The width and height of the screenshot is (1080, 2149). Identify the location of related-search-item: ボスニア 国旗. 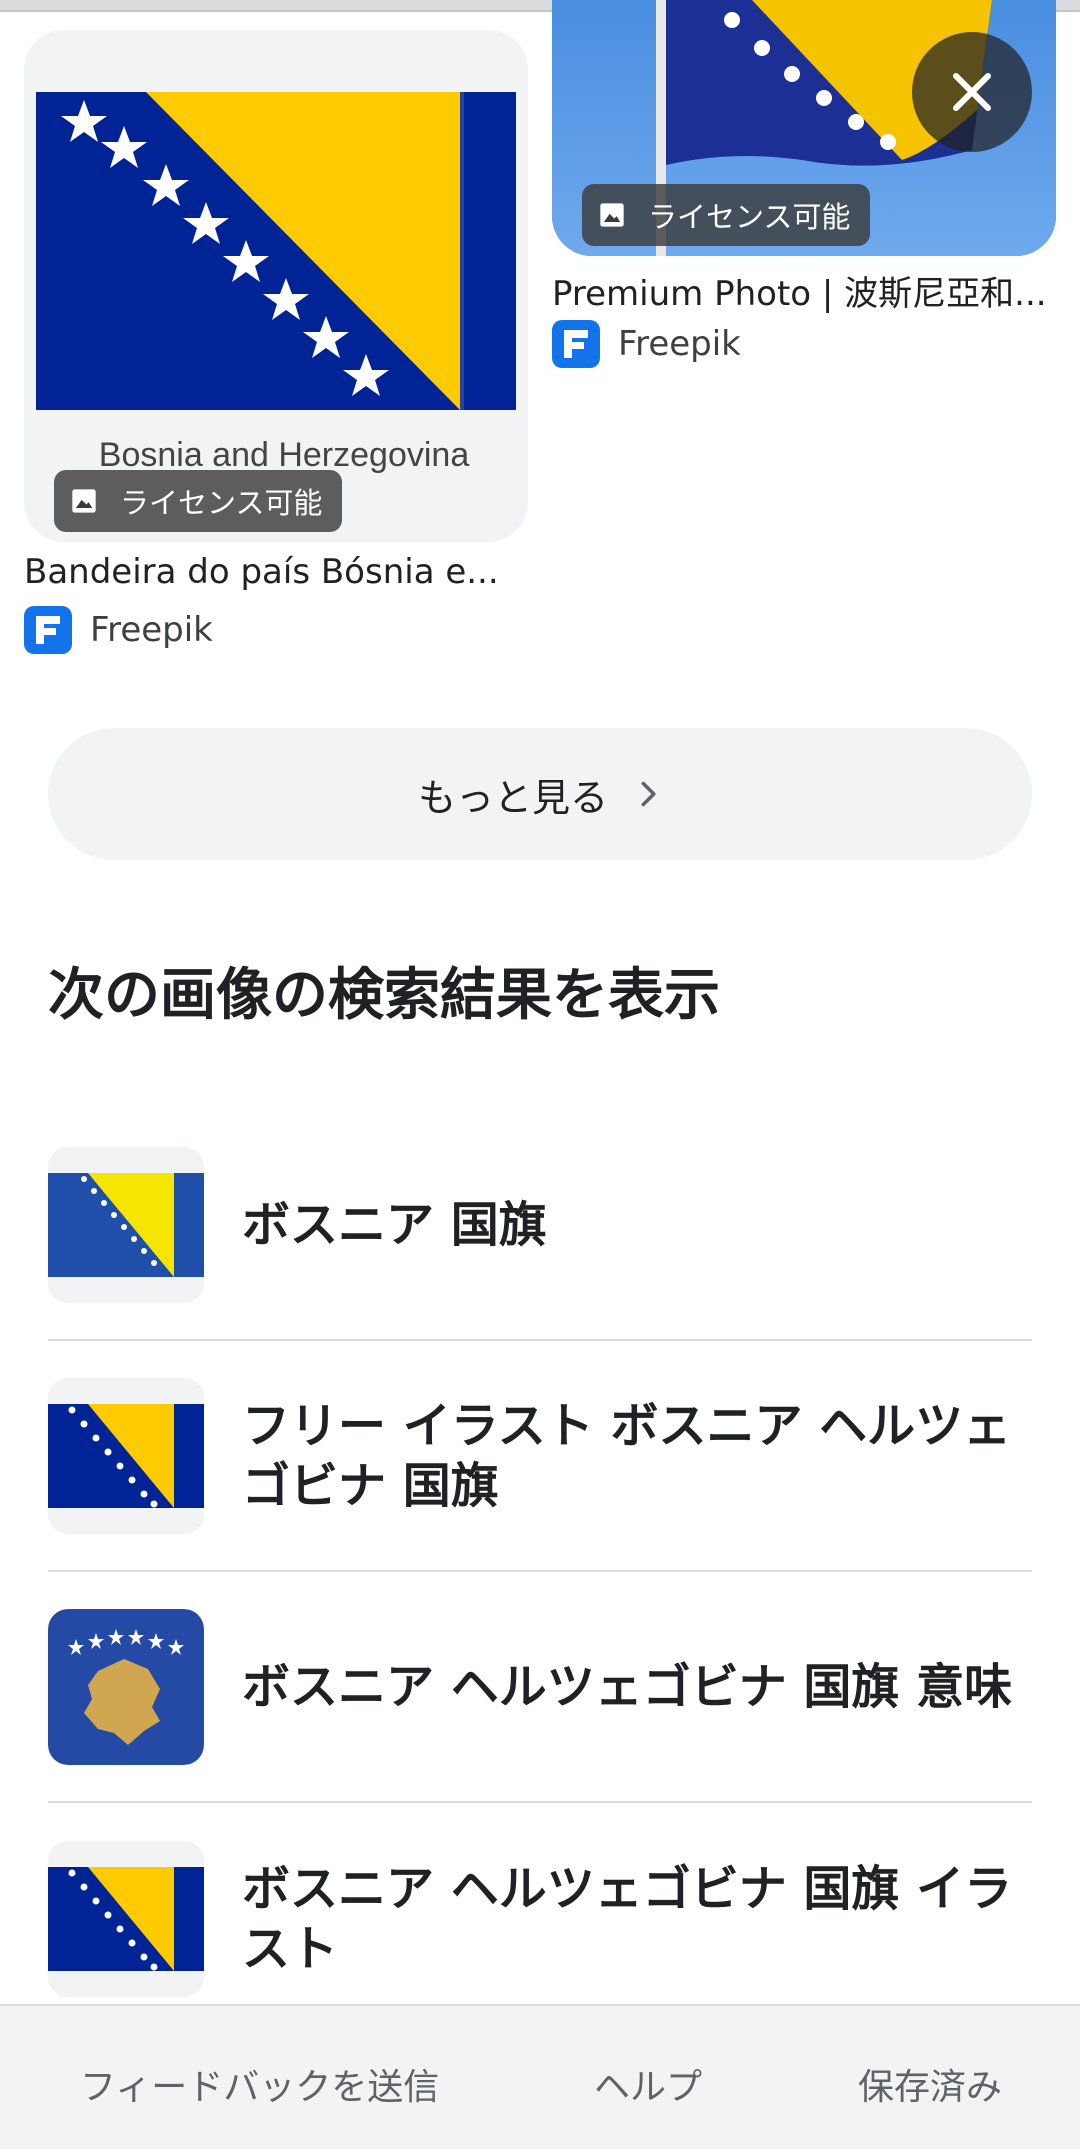
(540, 1225).